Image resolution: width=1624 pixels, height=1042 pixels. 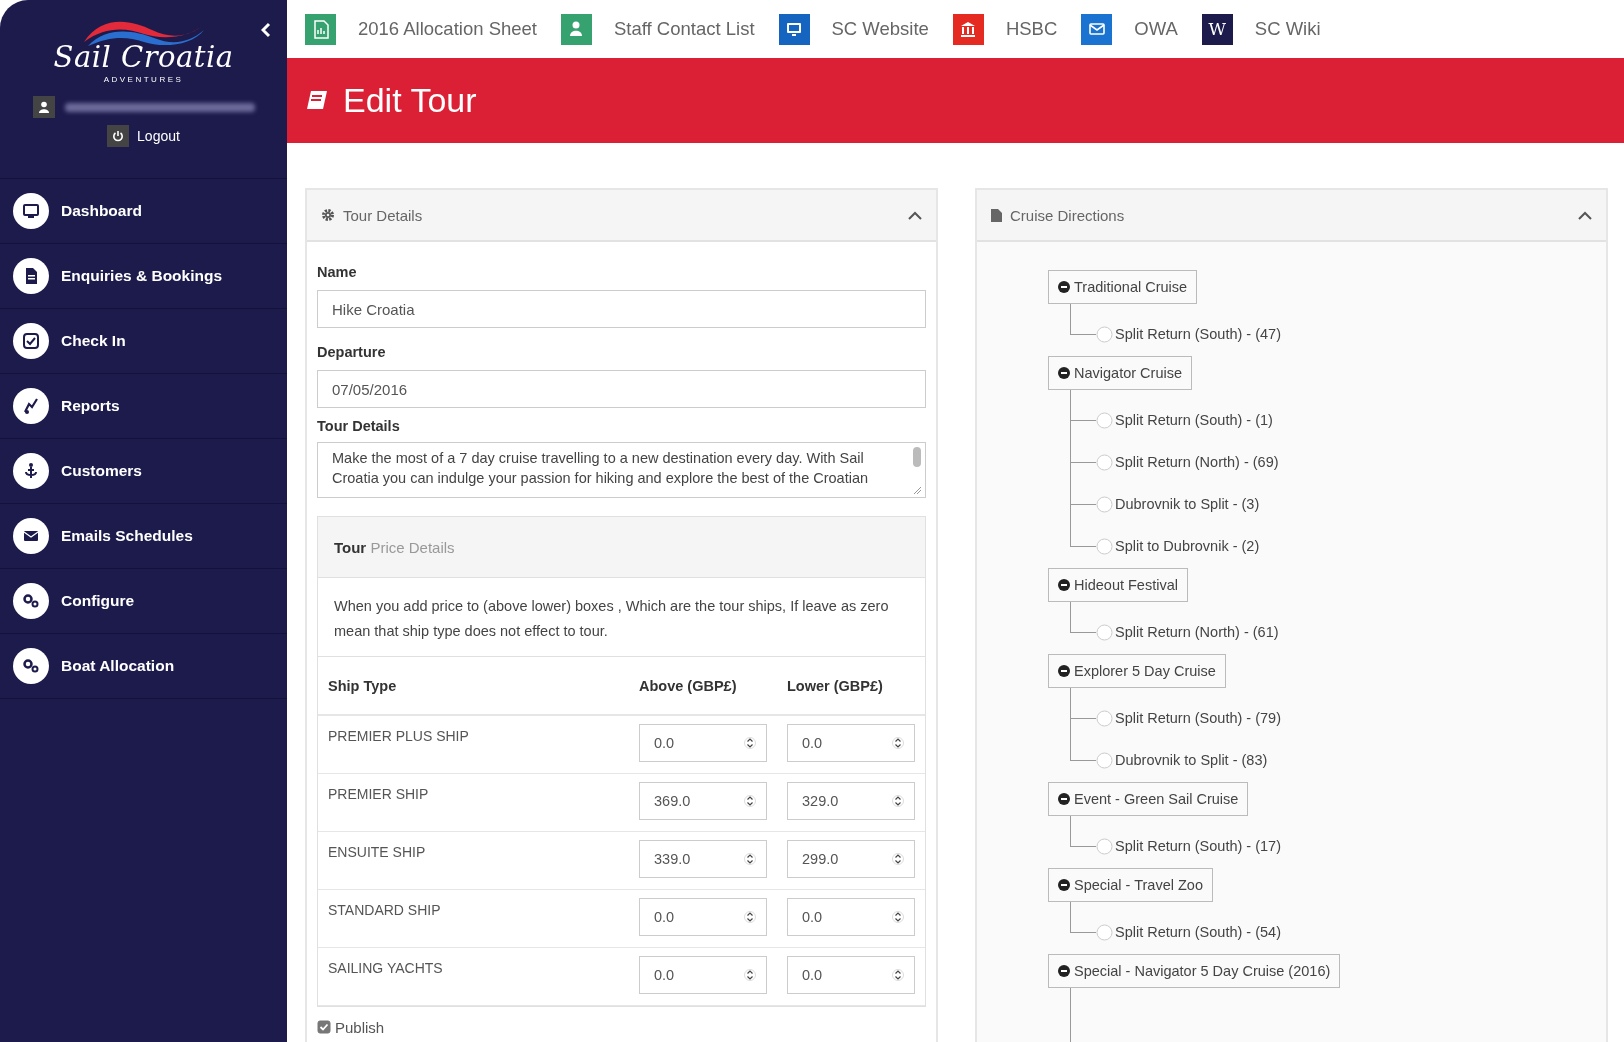 I want to click on anchor-icon, so click(x=31, y=471).